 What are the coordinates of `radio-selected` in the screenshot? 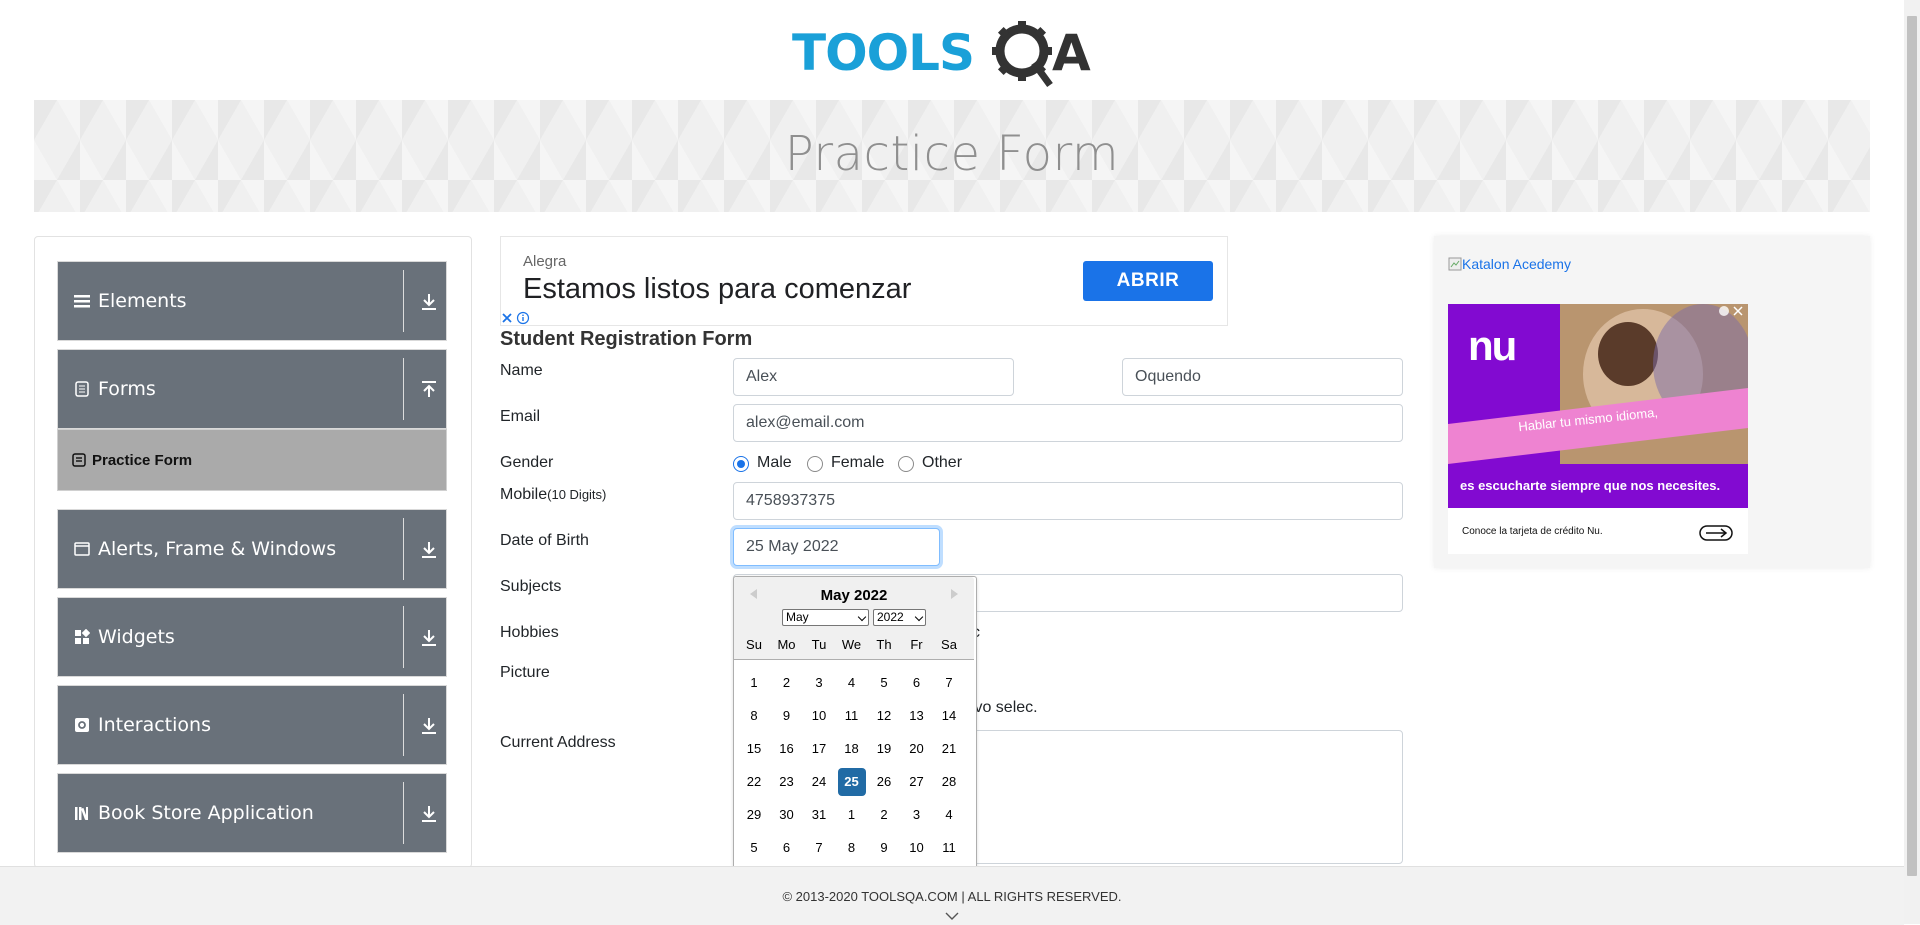 It's located at (741, 464).